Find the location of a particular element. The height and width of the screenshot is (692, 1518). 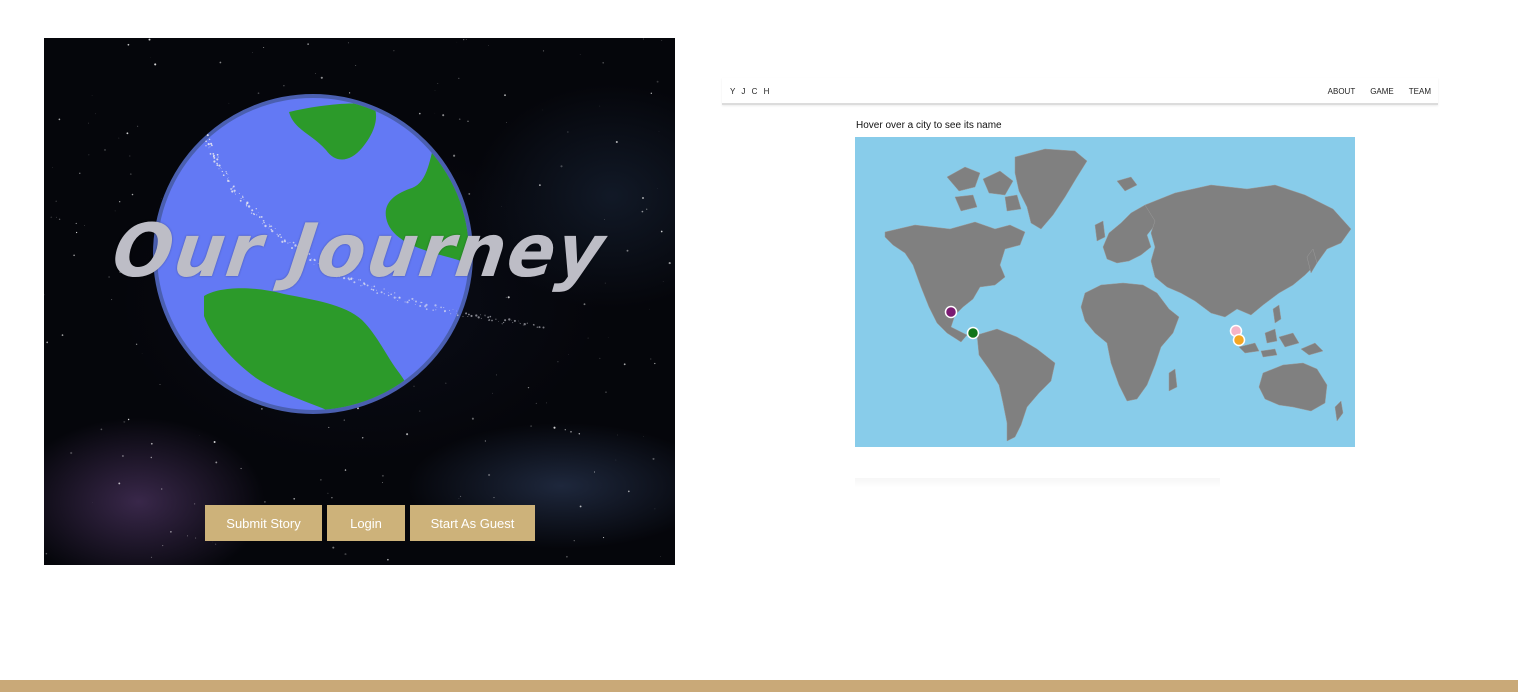

uk is located at coordinates (1100, 231).